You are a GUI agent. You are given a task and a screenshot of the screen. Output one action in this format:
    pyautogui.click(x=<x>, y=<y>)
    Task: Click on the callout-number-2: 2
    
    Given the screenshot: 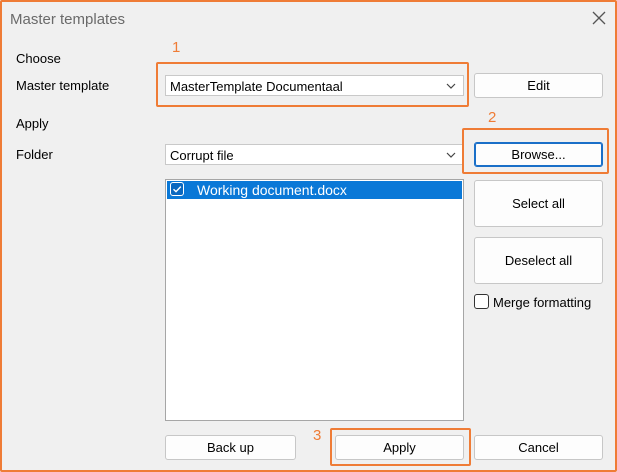 What is the action you would take?
    pyautogui.click(x=492, y=117)
    